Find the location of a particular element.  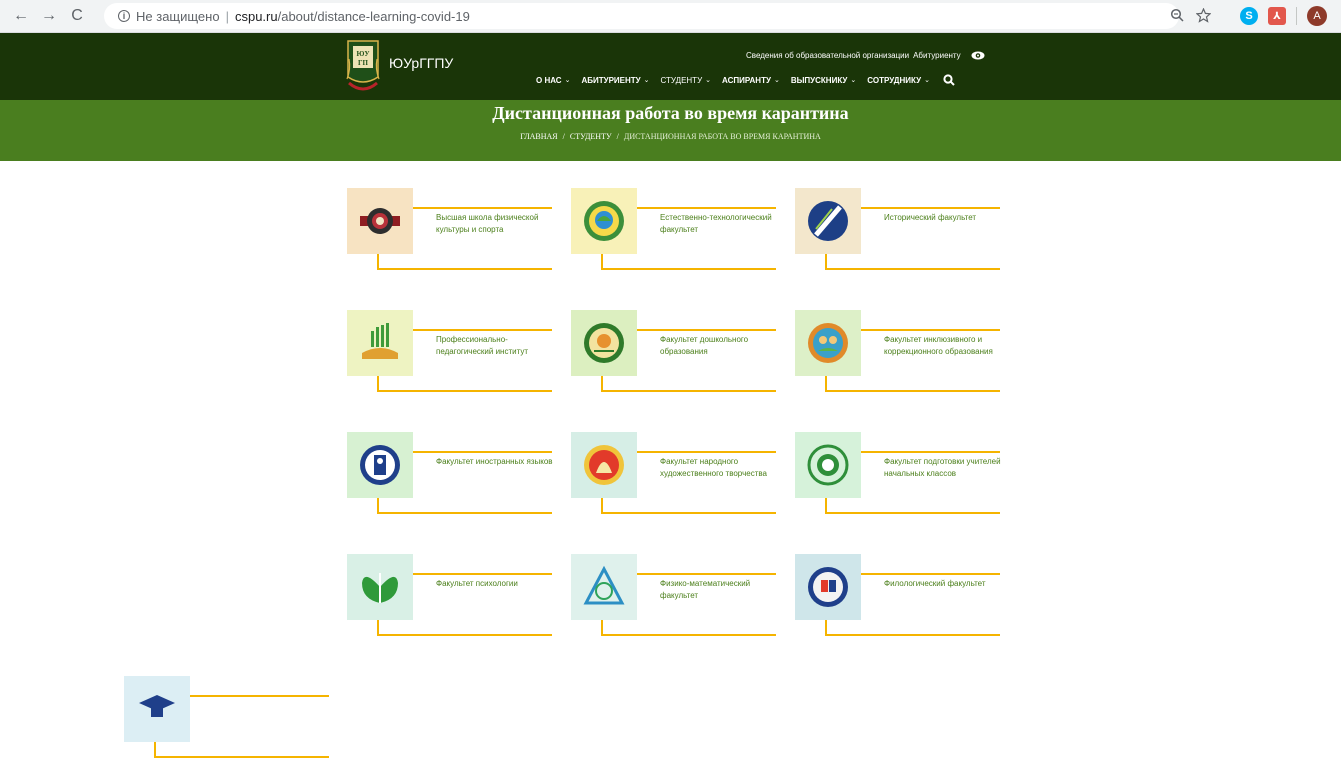

faculty-link: Естественно-технологический факультет is located at coordinates (719, 224).